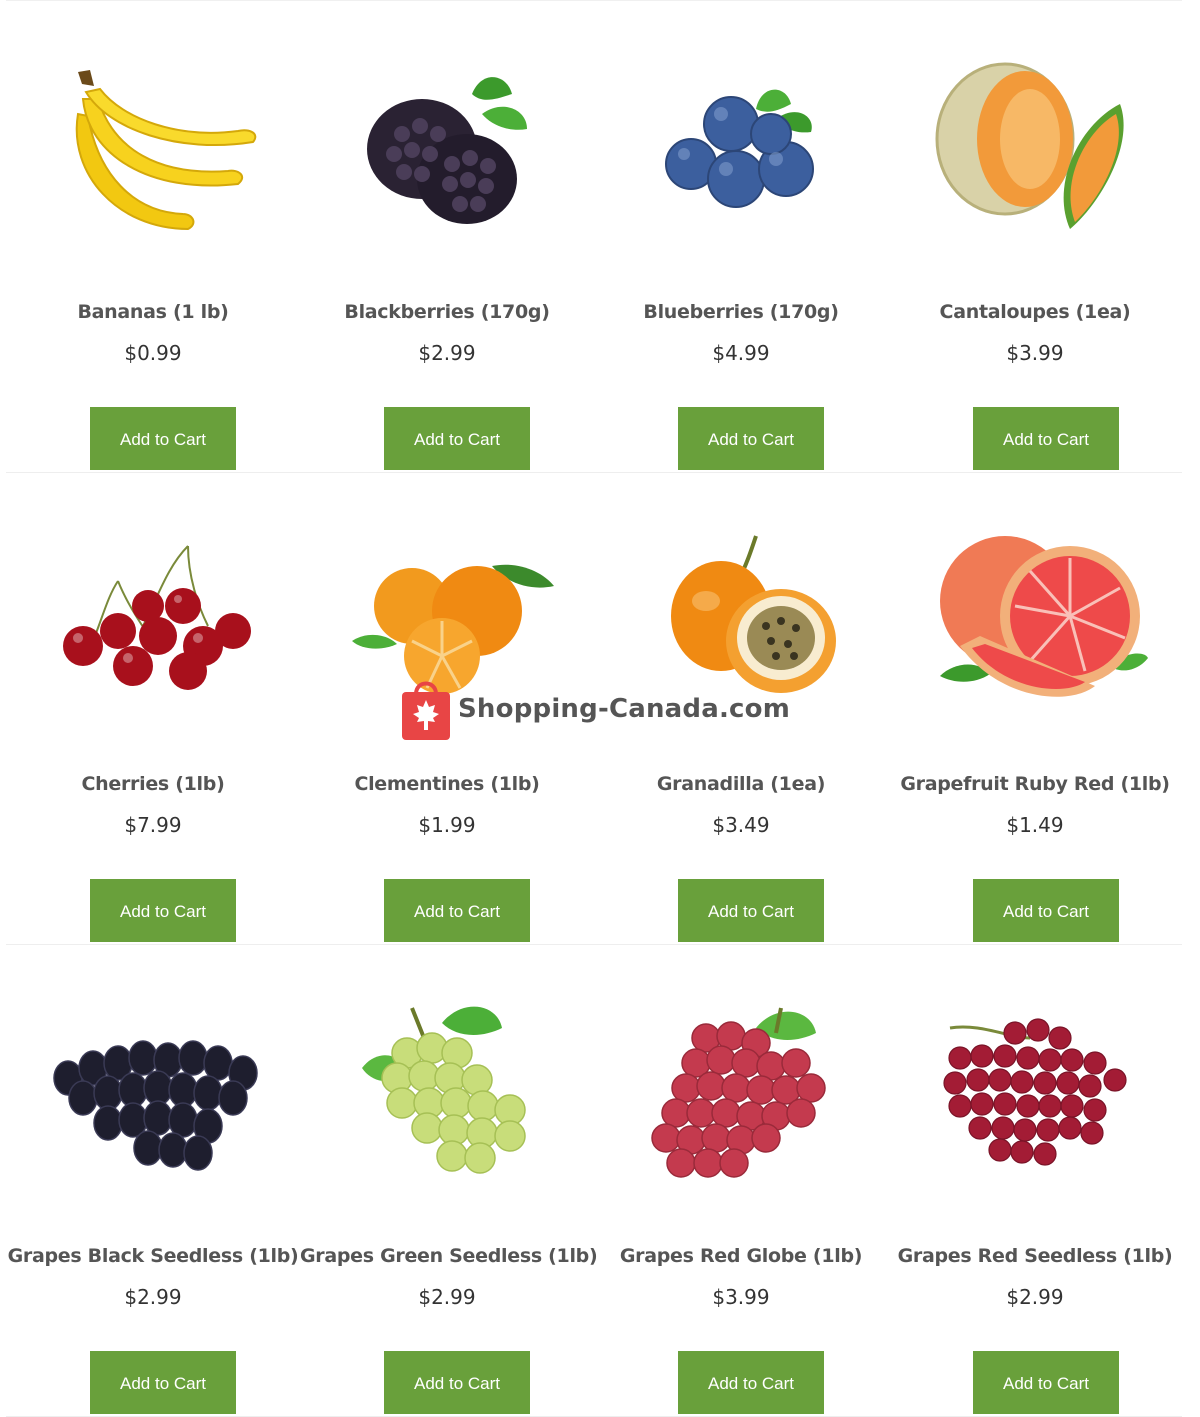 This screenshot has height=1417, width=1200. I want to click on blueberry-icon, so click(739, 148).